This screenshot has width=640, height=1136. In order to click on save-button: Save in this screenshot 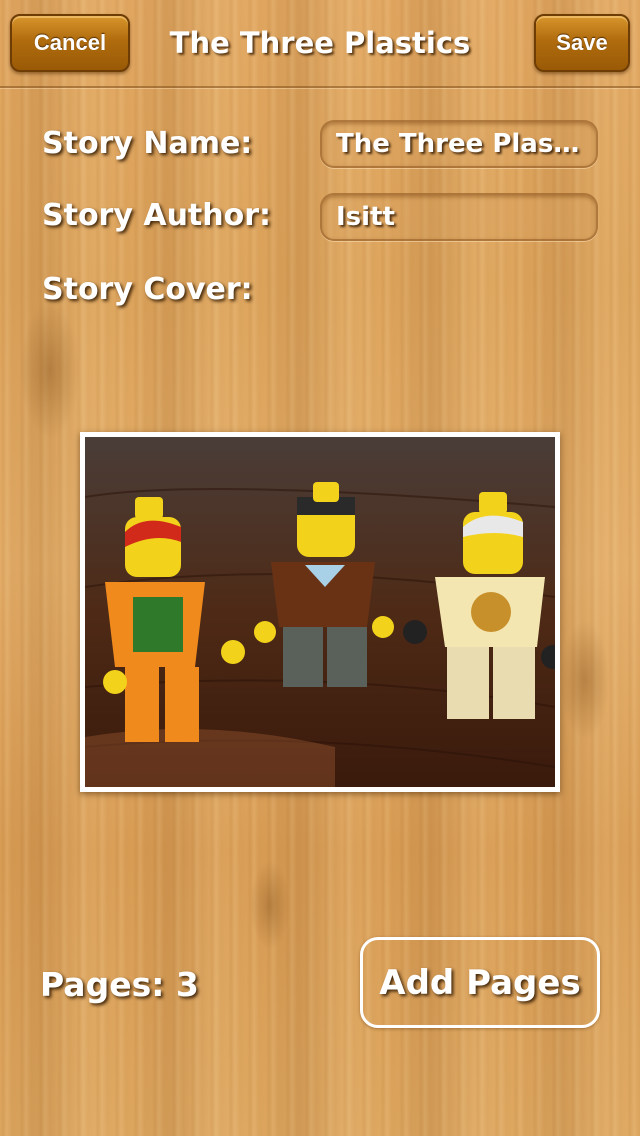, I will do `click(582, 43)`.